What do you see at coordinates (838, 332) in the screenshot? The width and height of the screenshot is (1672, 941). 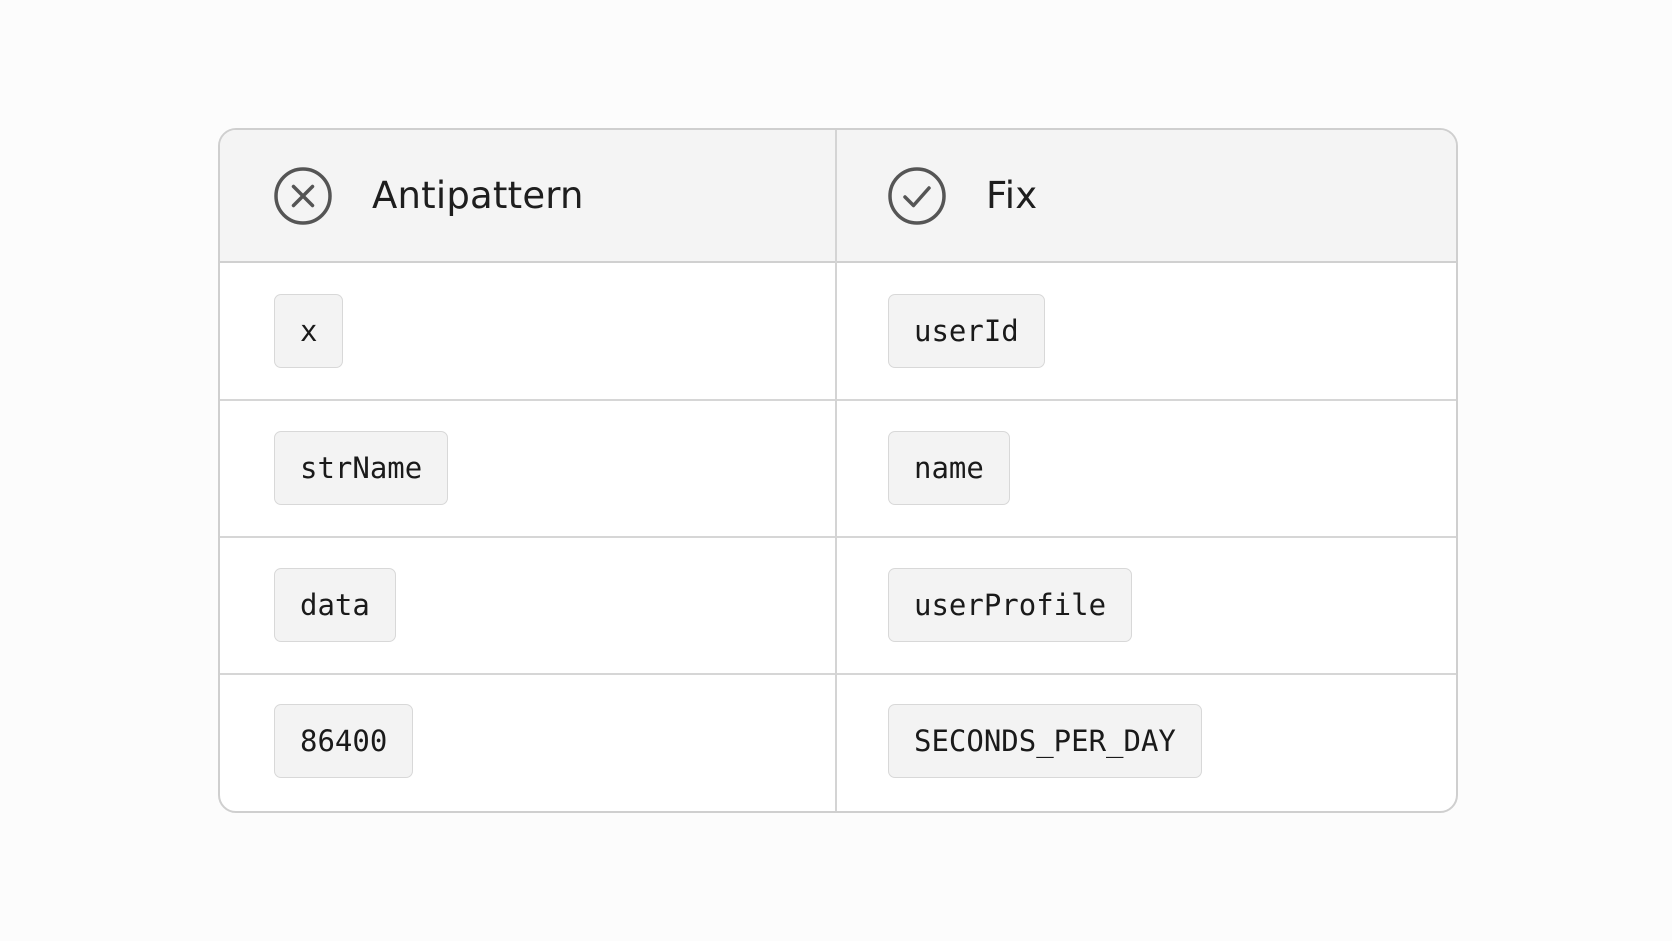 I see `table-row: x userId` at bounding box center [838, 332].